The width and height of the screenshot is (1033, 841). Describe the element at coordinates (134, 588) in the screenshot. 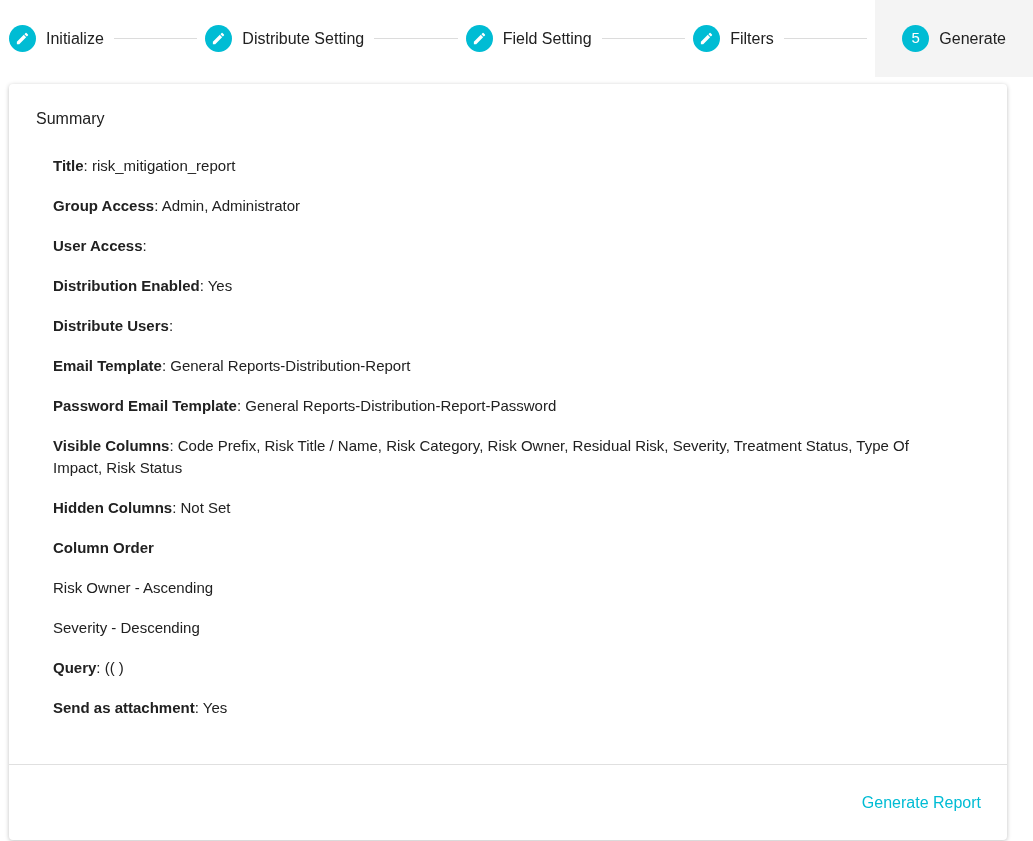

I see `summary-text: Risk Owner - Ascending` at that location.